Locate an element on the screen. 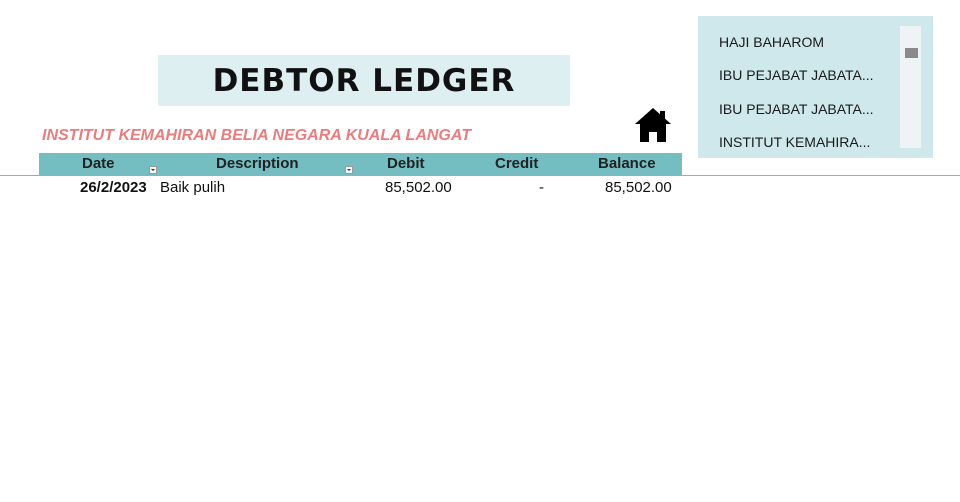 This screenshot has height=502, width=960. slicer-scrollbar-thumb is located at coordinates (911, 53).